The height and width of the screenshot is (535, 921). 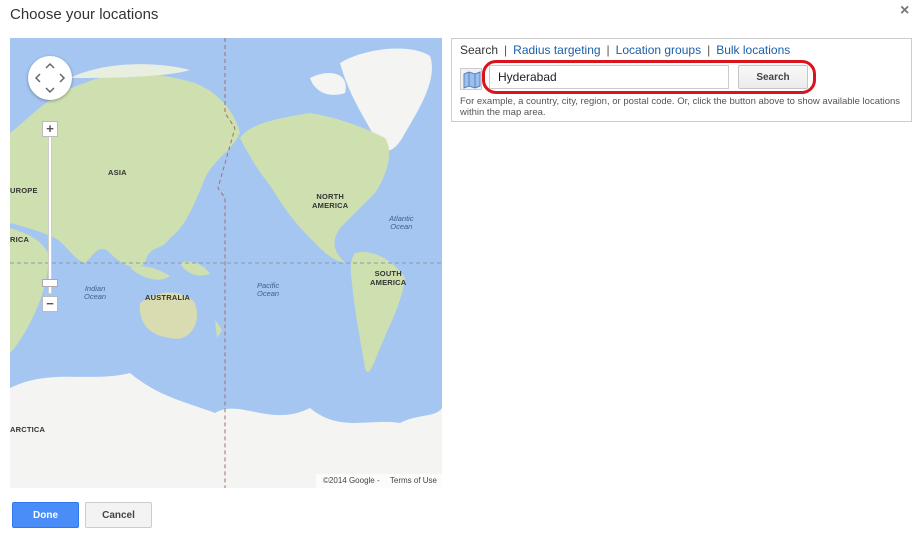 I want to click on zoom-out-button: −, so click(x=50, y=304).